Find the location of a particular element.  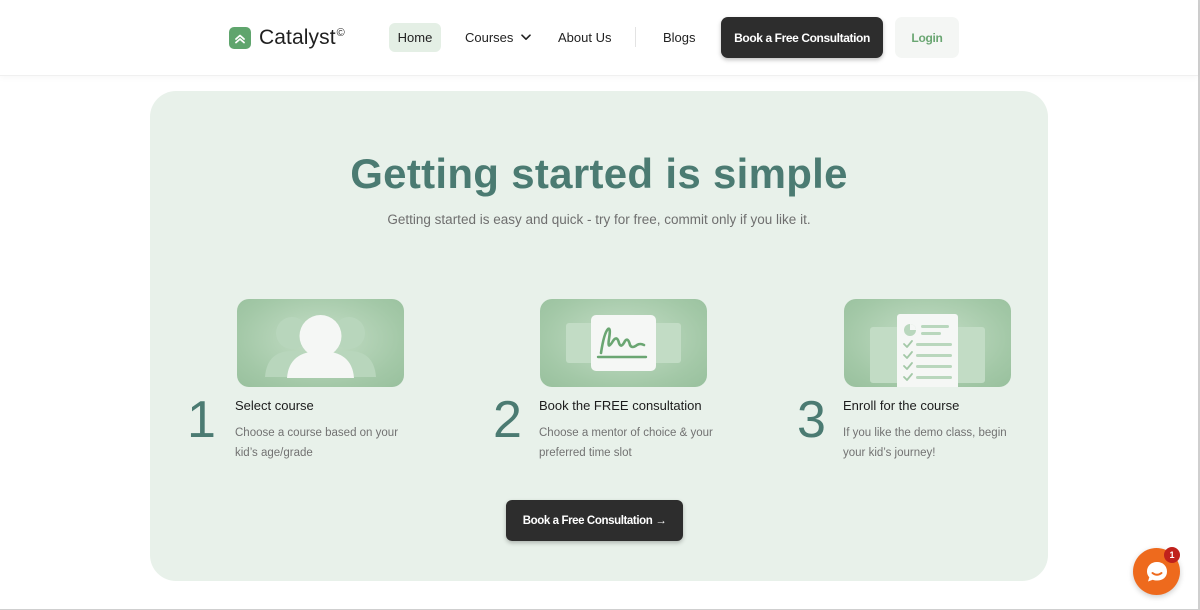

login-button: Login is located at coordinates (927, 37).